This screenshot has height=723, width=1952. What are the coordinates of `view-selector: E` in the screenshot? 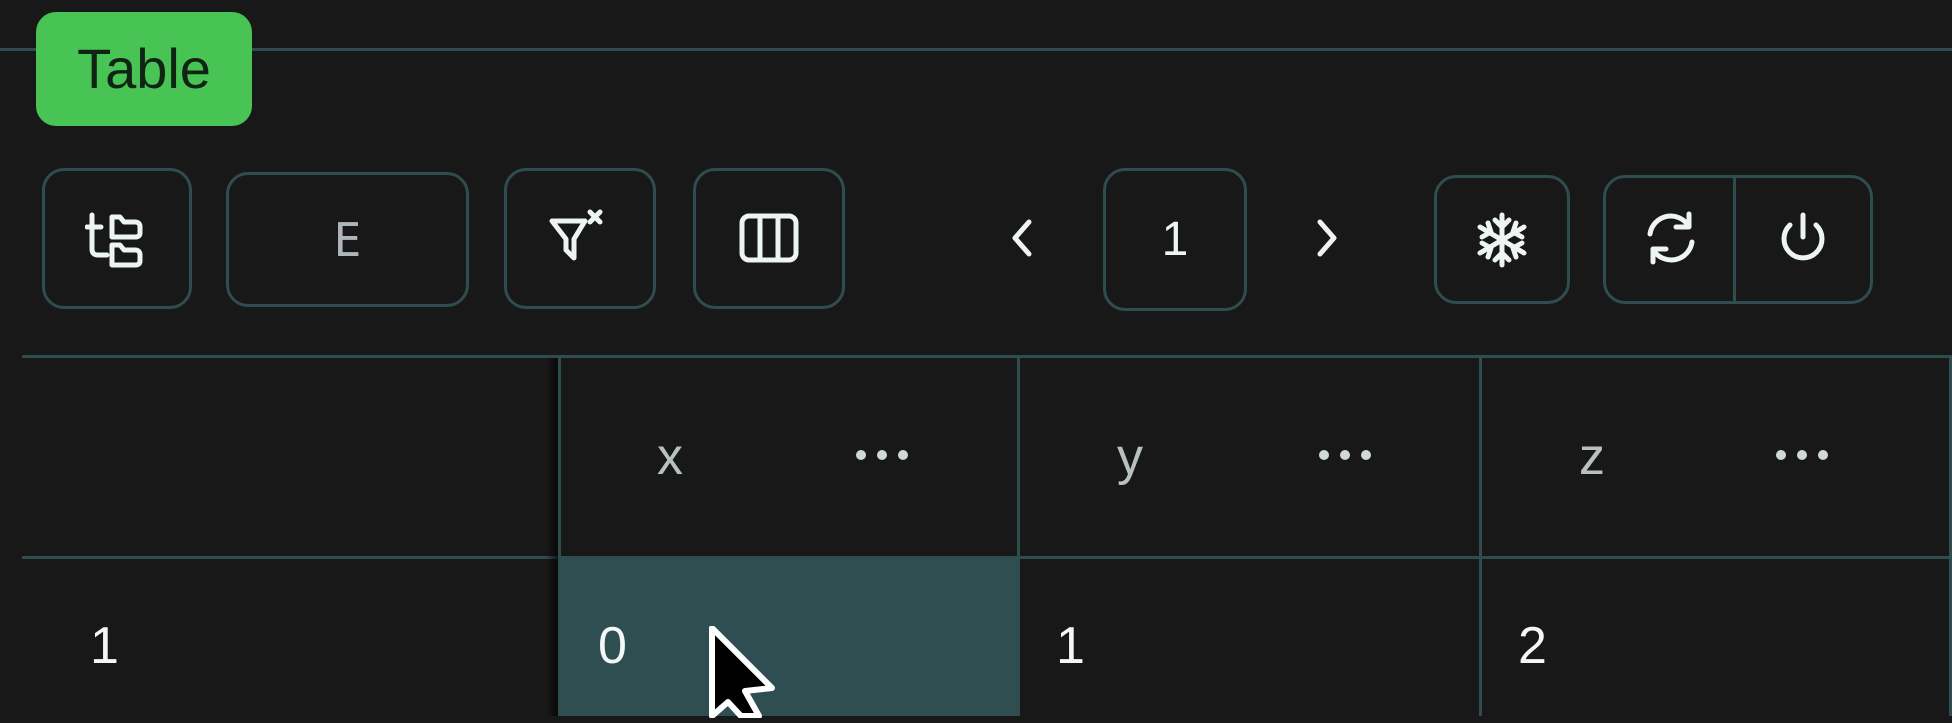 It's located at (347, 239).